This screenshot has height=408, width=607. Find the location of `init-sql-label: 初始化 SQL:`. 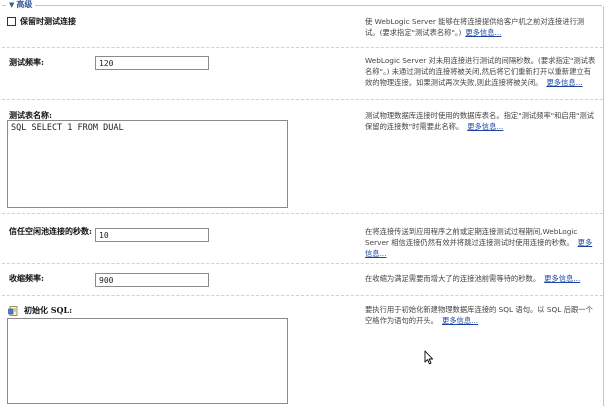

init-sql-label: 初始化 SQL: is located at coordinates (48, 310).